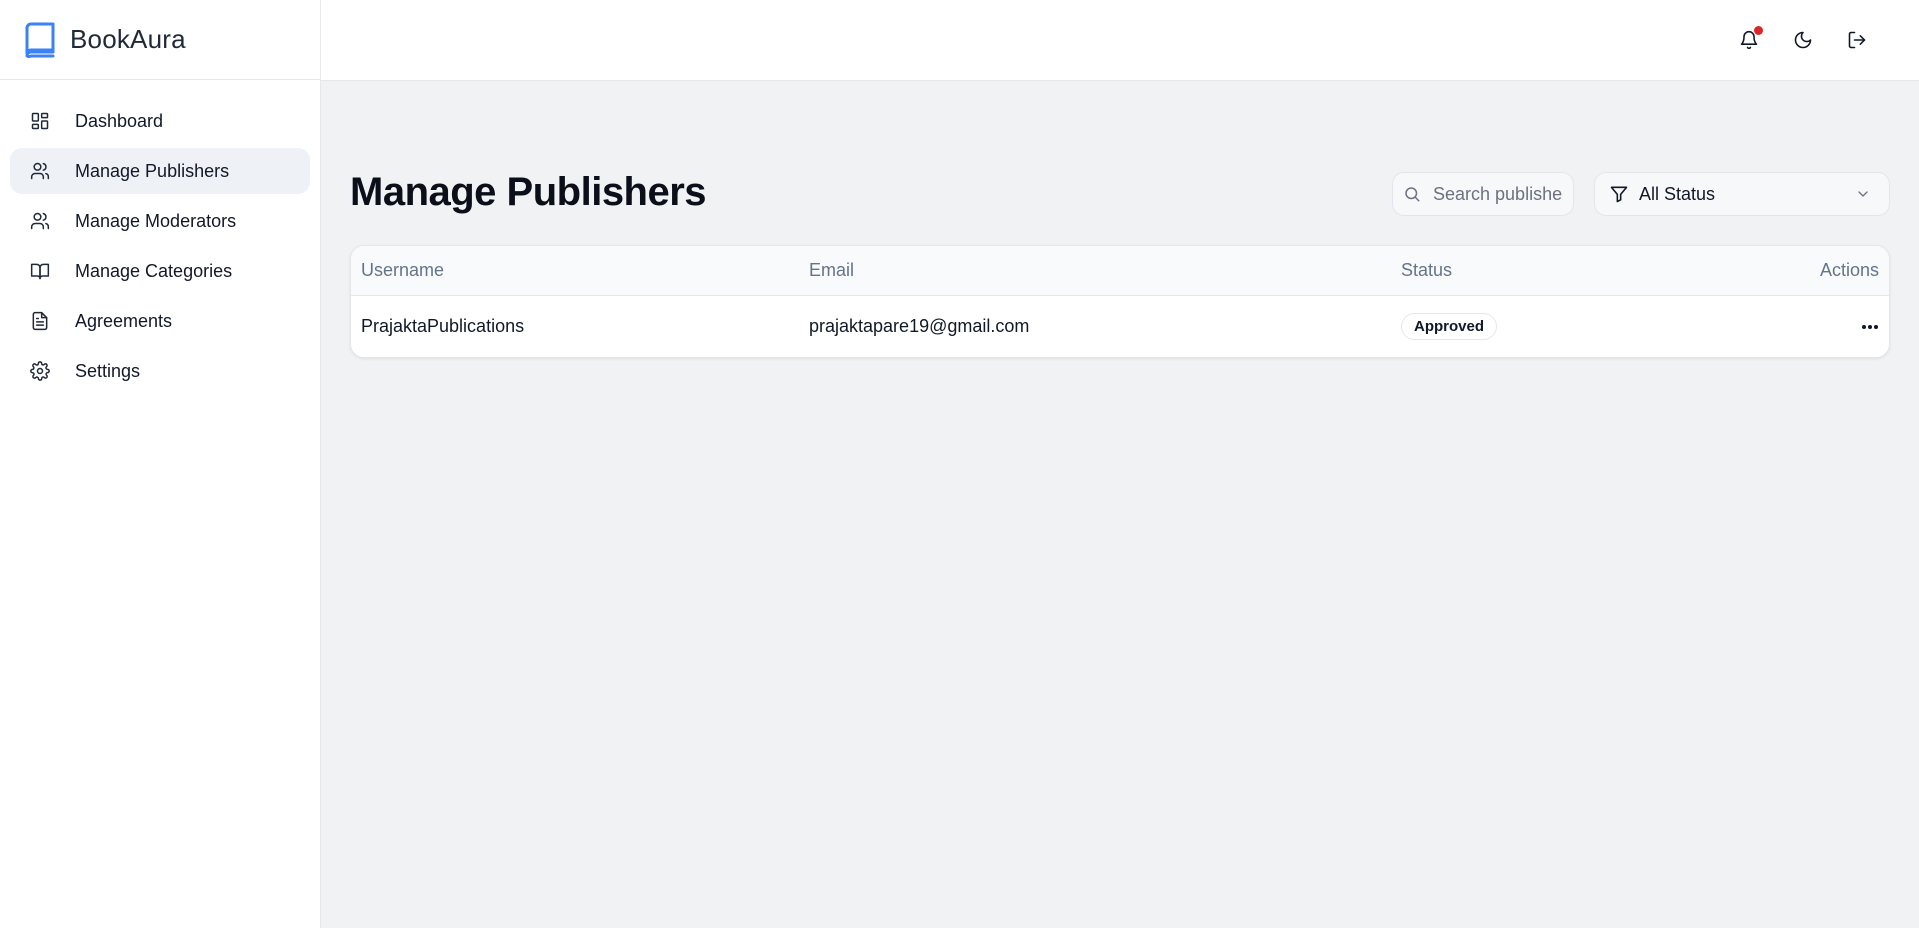  I want to click on moon-icon, so click(1803, 40).